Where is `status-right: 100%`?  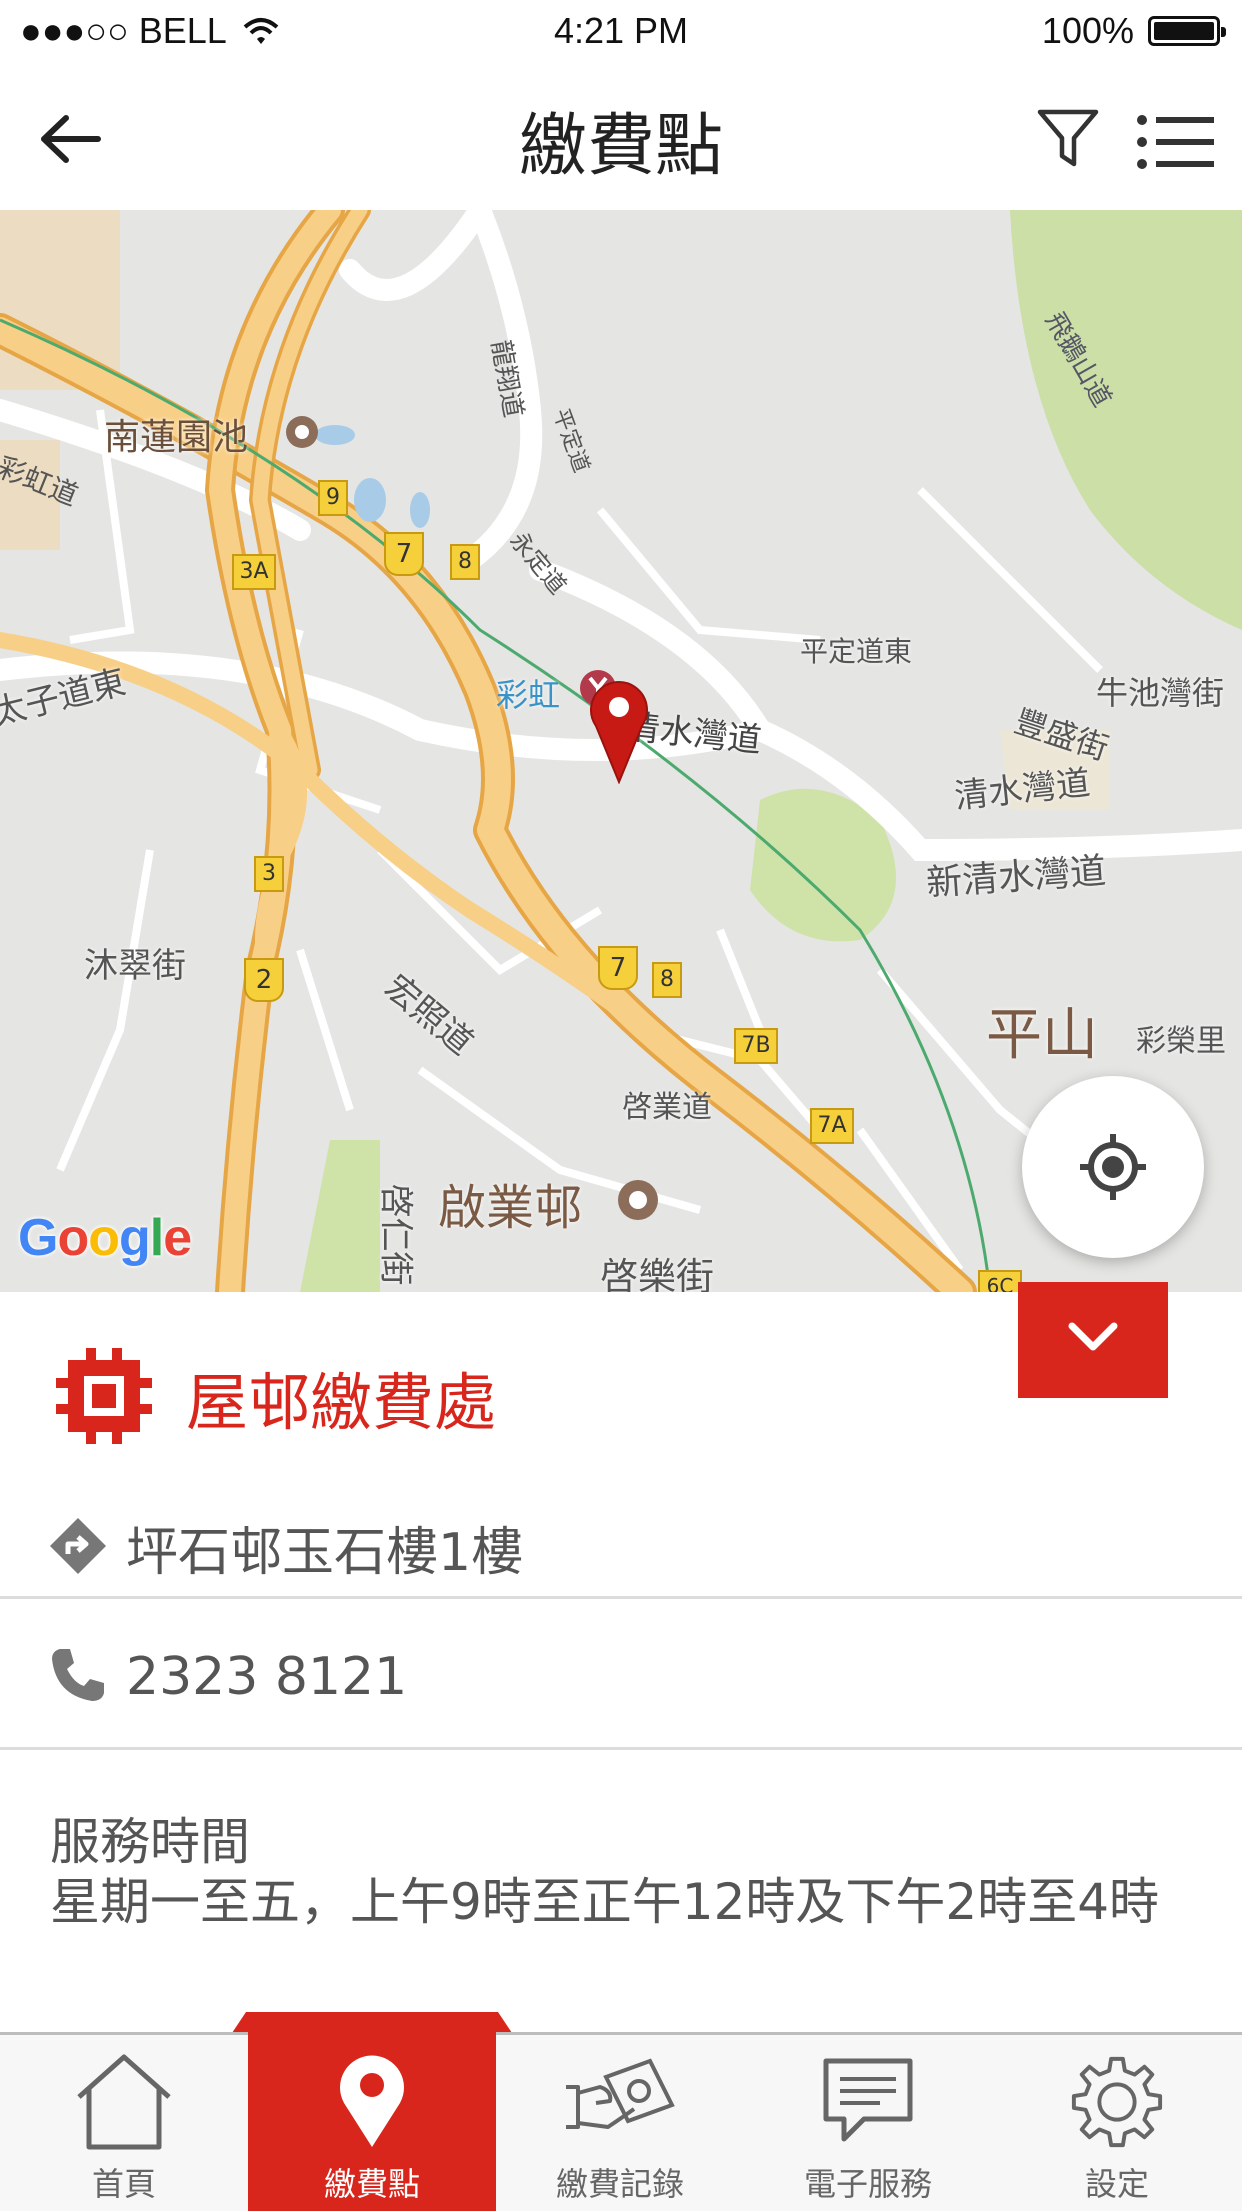 status-right: 100% is located at coordinates (1133, 31).